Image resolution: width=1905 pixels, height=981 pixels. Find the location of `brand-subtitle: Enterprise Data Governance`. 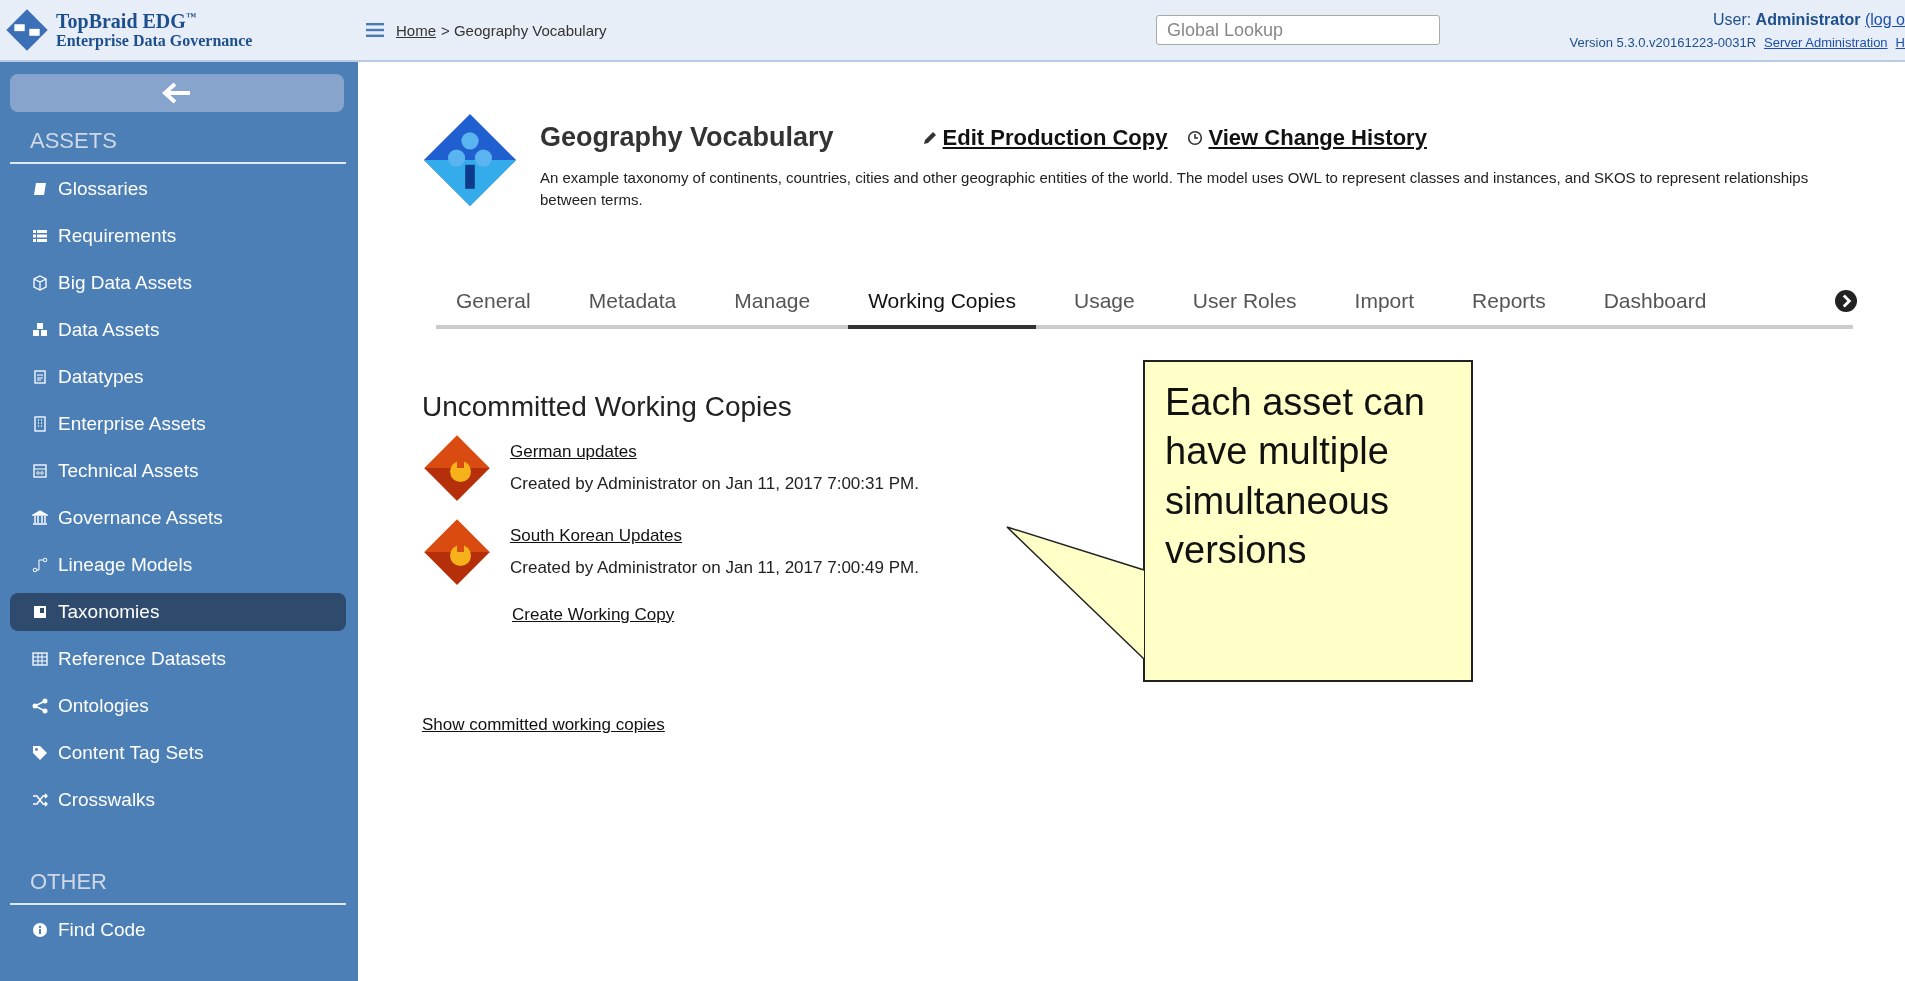

brand-subtitle: Enterprise Data Governance is located at coordinates (154, 41).